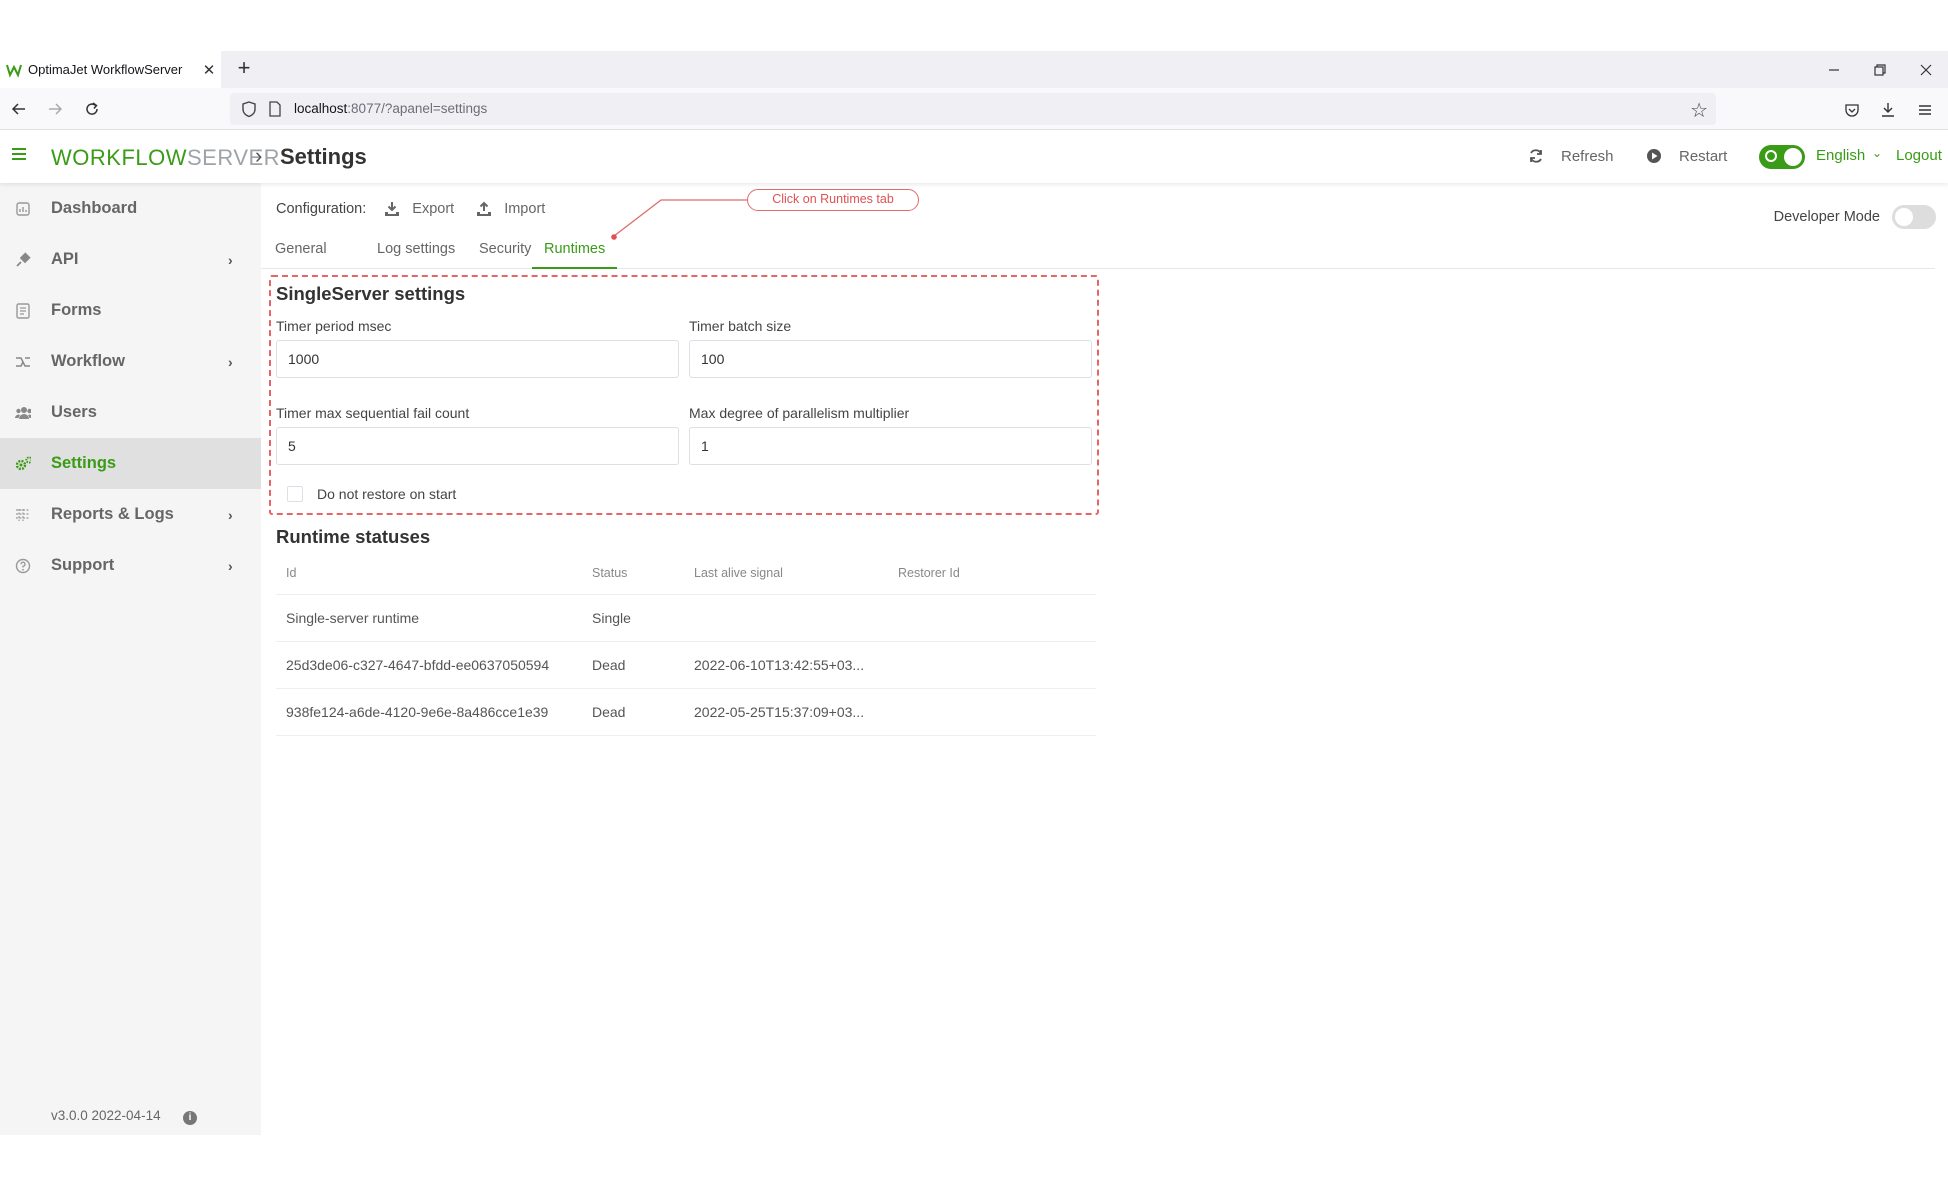 This screenshot has height=1186, width=1948. I want to click on sidebar-item-label: Reports & Logs, so click(112, 514).